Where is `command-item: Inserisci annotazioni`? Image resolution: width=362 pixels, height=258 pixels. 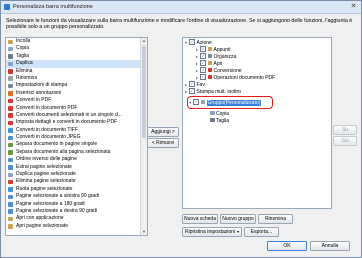 command-item: Inserisci annotazioni is located at coordinates (76, 93).